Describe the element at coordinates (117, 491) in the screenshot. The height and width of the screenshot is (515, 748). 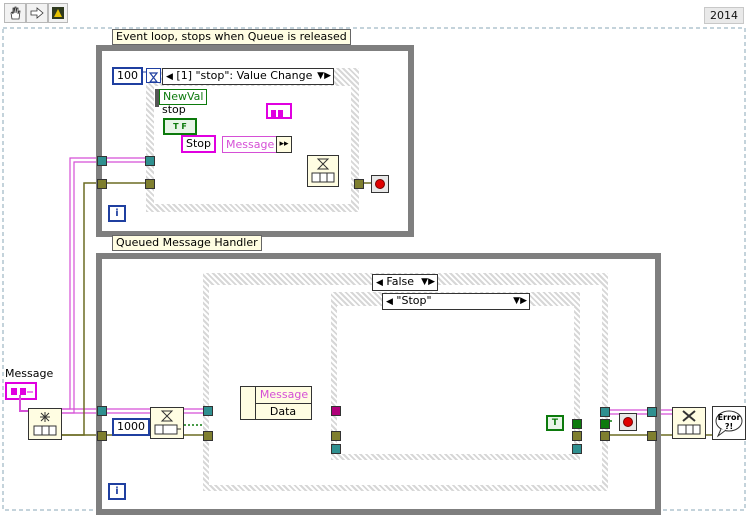
I see `qmh-iteration-terminal: i` at that location.